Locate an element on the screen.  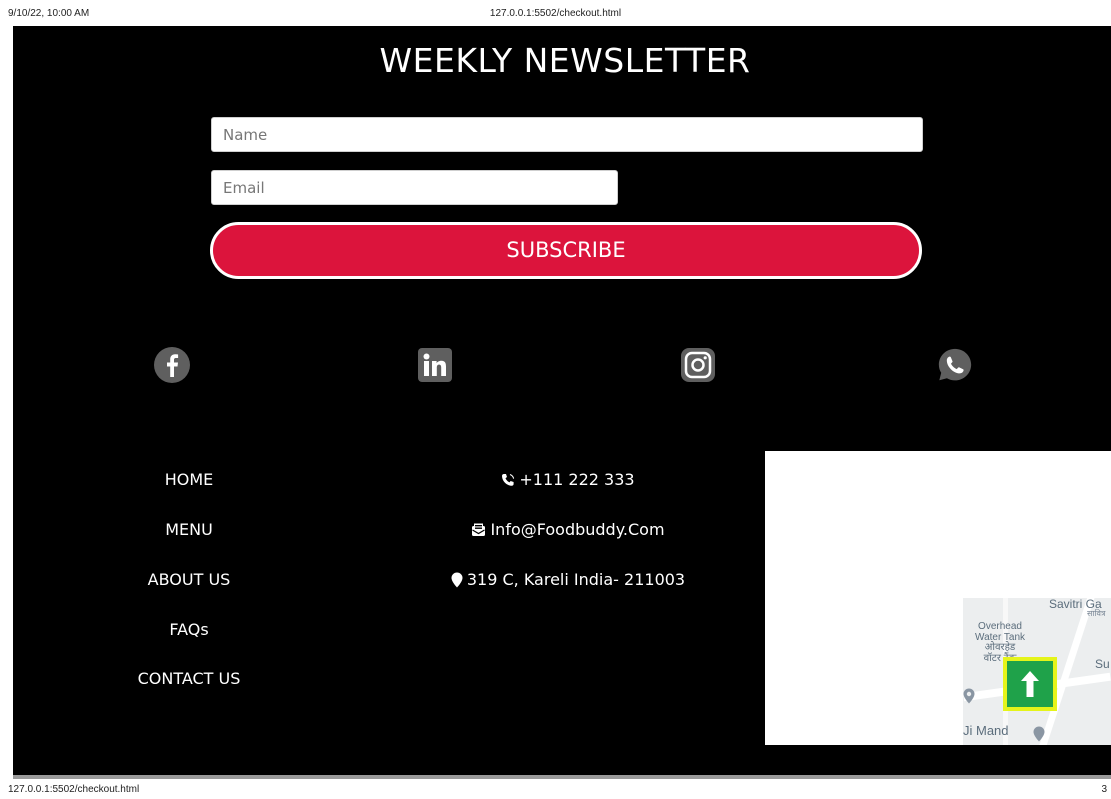
contact-email: Info@Foodbuddy.Com is located at coordinates (568, 529).